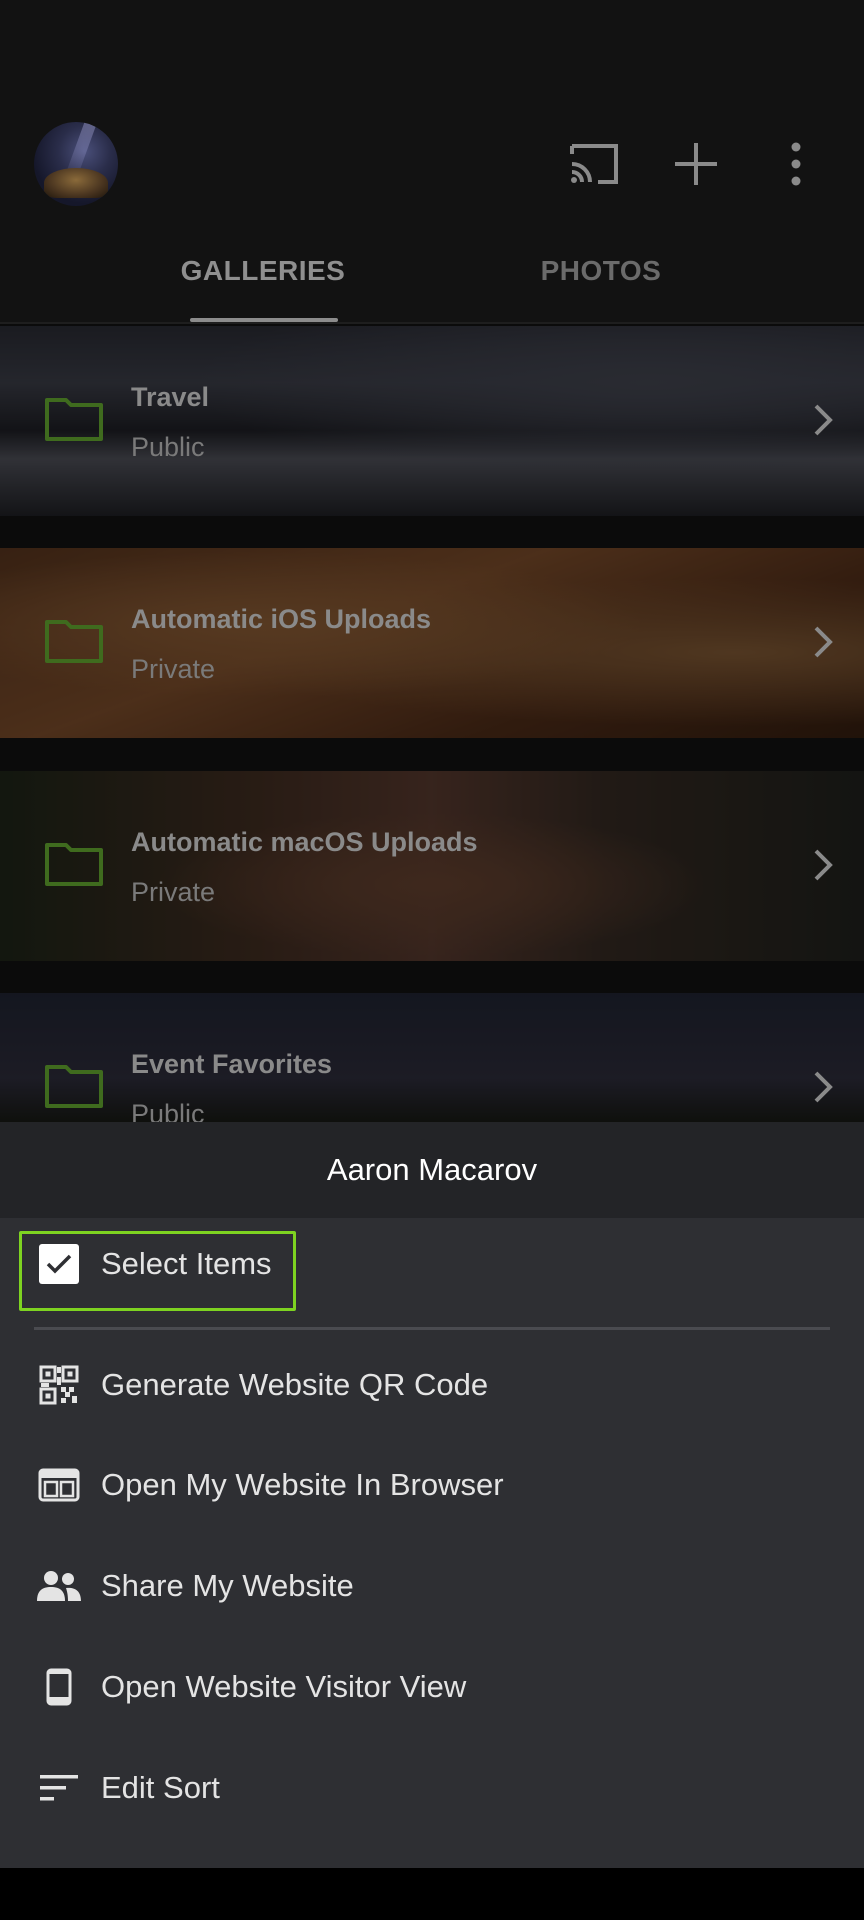 The height and width of the screenshot is (1920, 864). What do you see at coordinates (304, 842) in the screenshot?
I see `gallery-title: Automatic macOS Uploads` at bounding box center [304, 842].